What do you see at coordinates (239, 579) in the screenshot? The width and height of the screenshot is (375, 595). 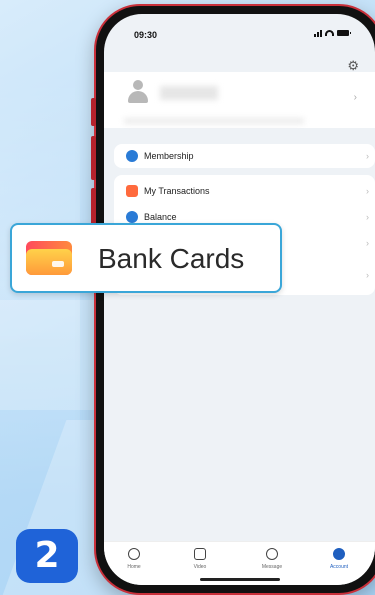 I see `home-indicator` at bounding box center [239, 579].